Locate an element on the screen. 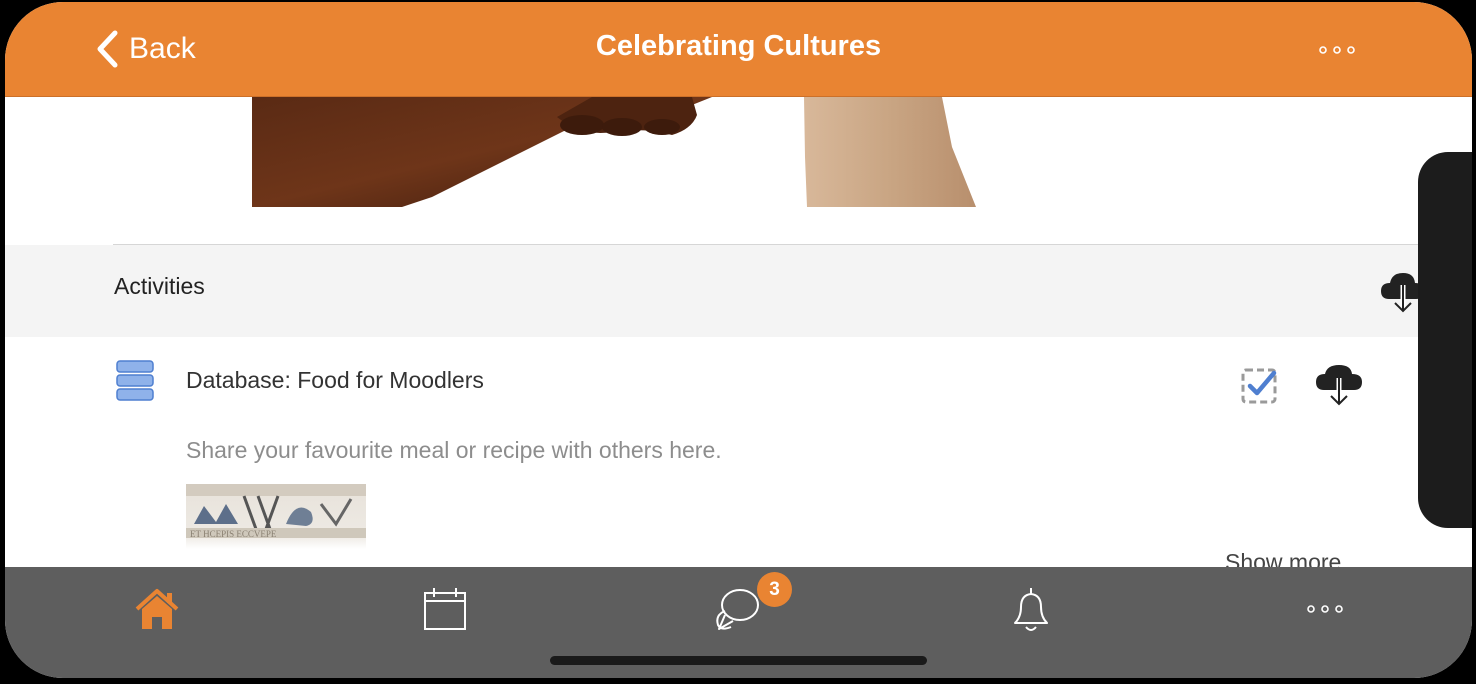  section-title: Activities is located at coordinates (159, 286).